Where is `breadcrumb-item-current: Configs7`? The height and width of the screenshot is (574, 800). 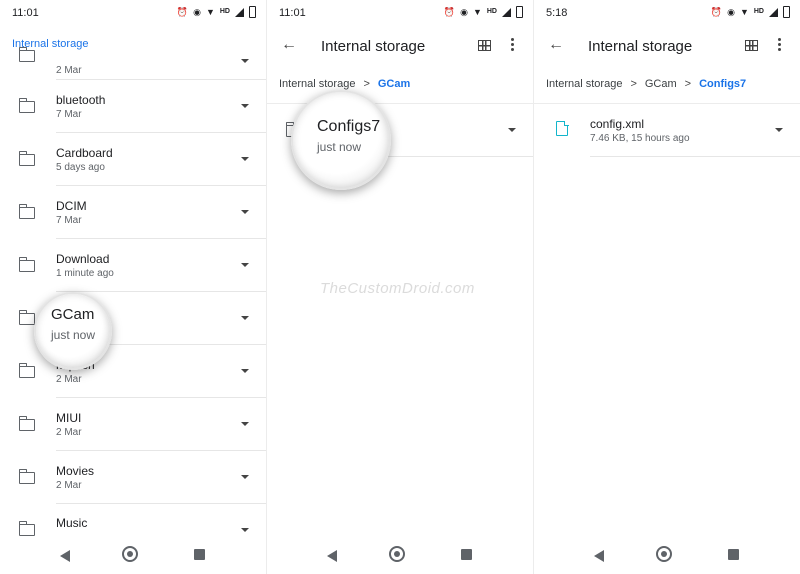 breadcrumb-item-current: Configs7 is located at coordinates (722, 84).